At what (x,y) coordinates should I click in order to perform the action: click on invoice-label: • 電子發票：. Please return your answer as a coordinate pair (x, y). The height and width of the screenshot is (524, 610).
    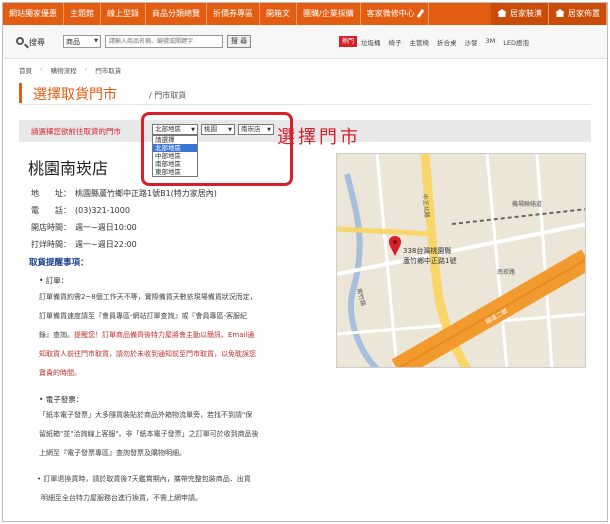
    Looking at the image, I should click on (61, 399).